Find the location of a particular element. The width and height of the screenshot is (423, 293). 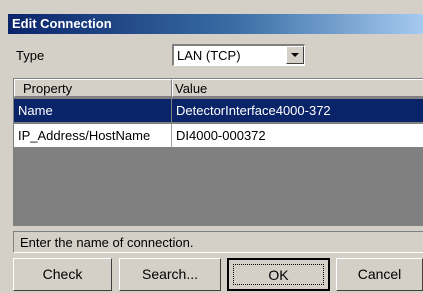

dialog-title: Edit Connection is located at coordinates (215, 24).